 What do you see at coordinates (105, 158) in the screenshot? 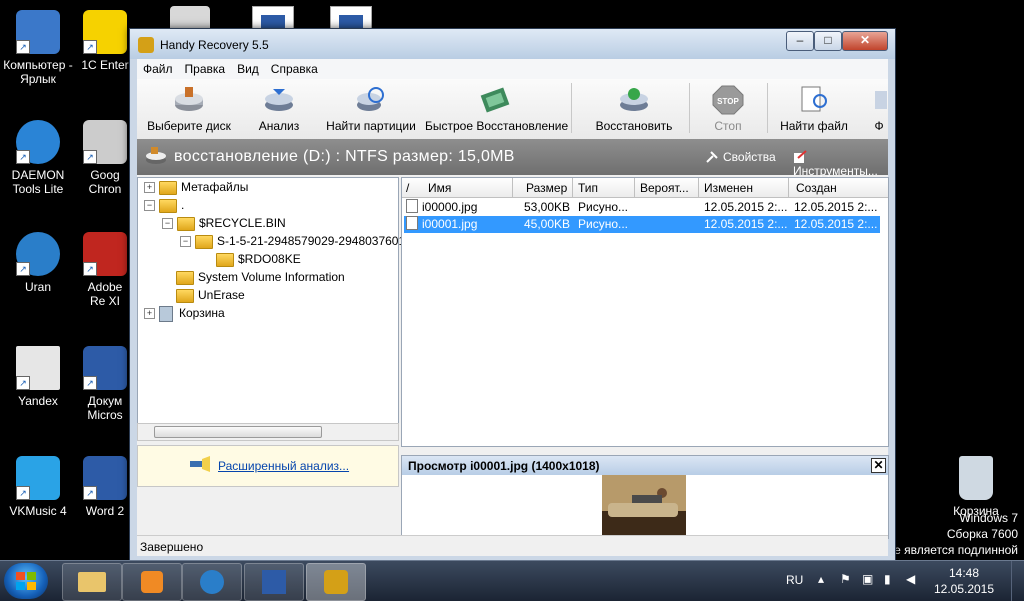
I see `desktop-icon-chrome: ↗ Goog Chron` at bounding box center [105, 158].